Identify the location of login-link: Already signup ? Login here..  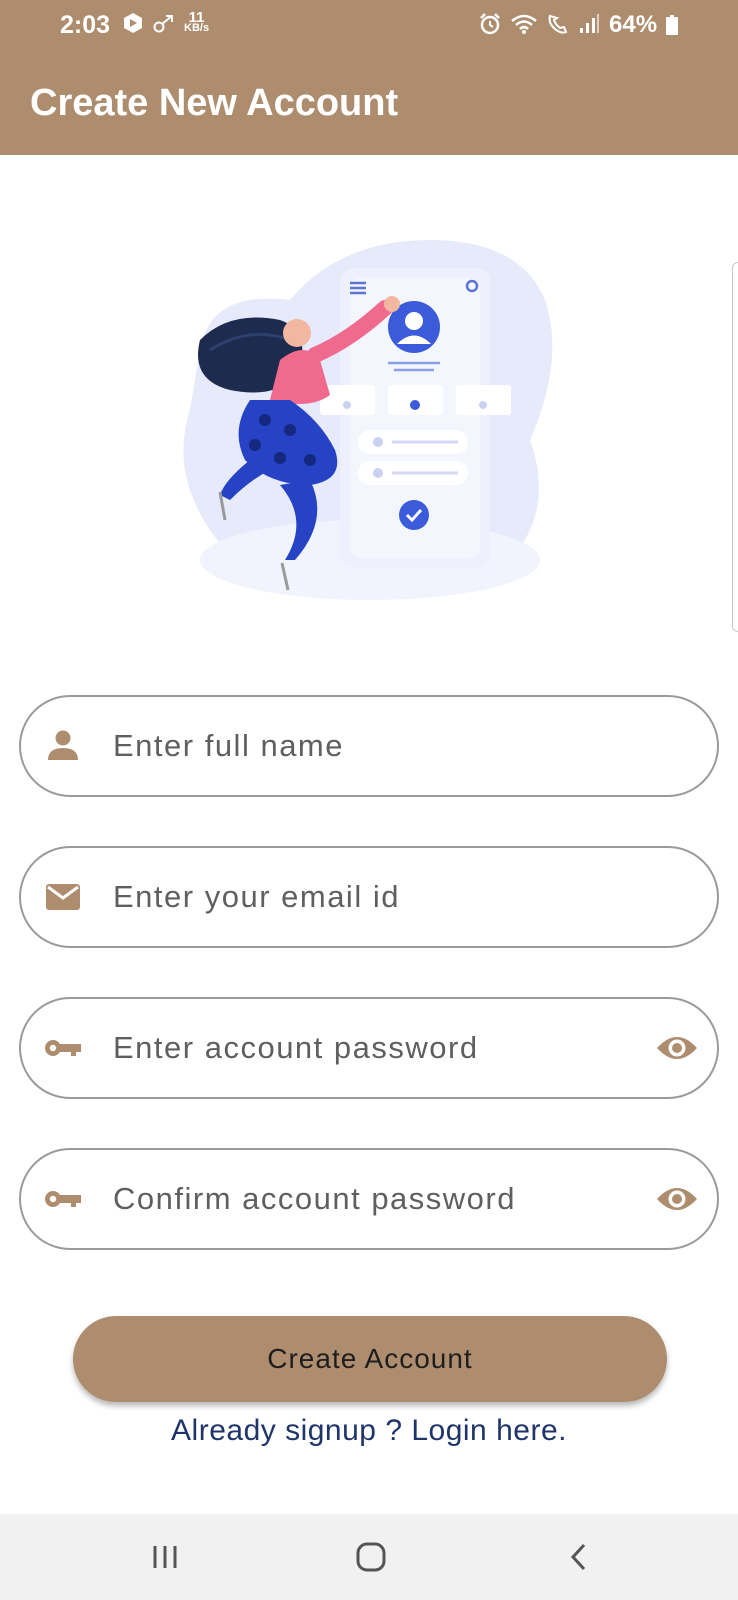
(369, 1431).